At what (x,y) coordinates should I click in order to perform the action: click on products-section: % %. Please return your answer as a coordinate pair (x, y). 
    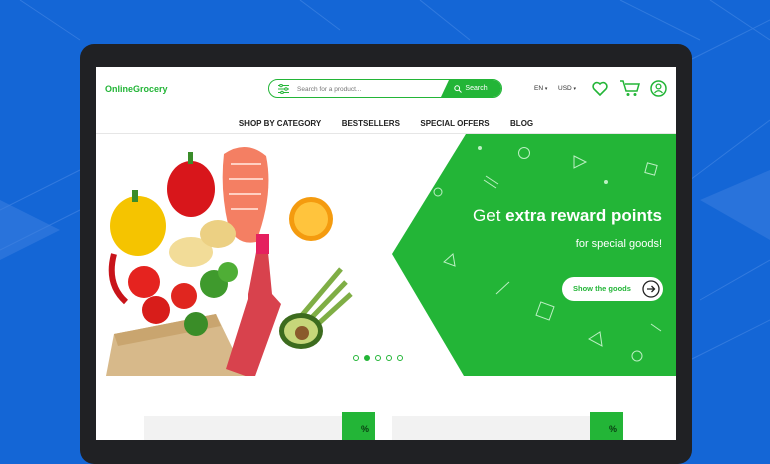
    Looking at the image, I should click on (386, 408).